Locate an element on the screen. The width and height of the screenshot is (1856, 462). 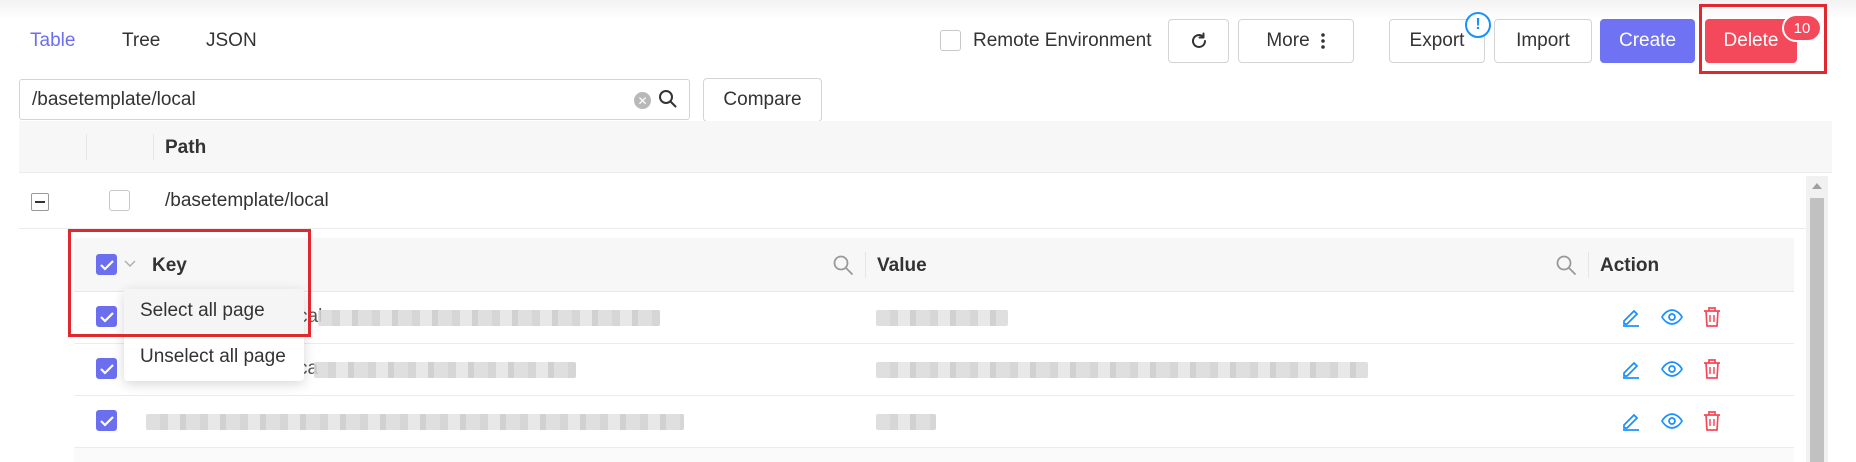
remote-environment-checkbox is located at coordinates (950, 40).